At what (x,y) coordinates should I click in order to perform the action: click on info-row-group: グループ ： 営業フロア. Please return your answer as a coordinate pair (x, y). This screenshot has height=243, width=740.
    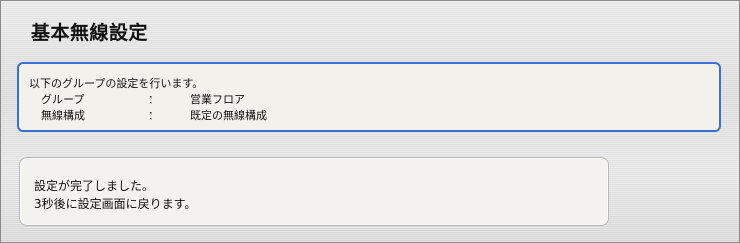
    Looking at the image, I should click on (369, 98).